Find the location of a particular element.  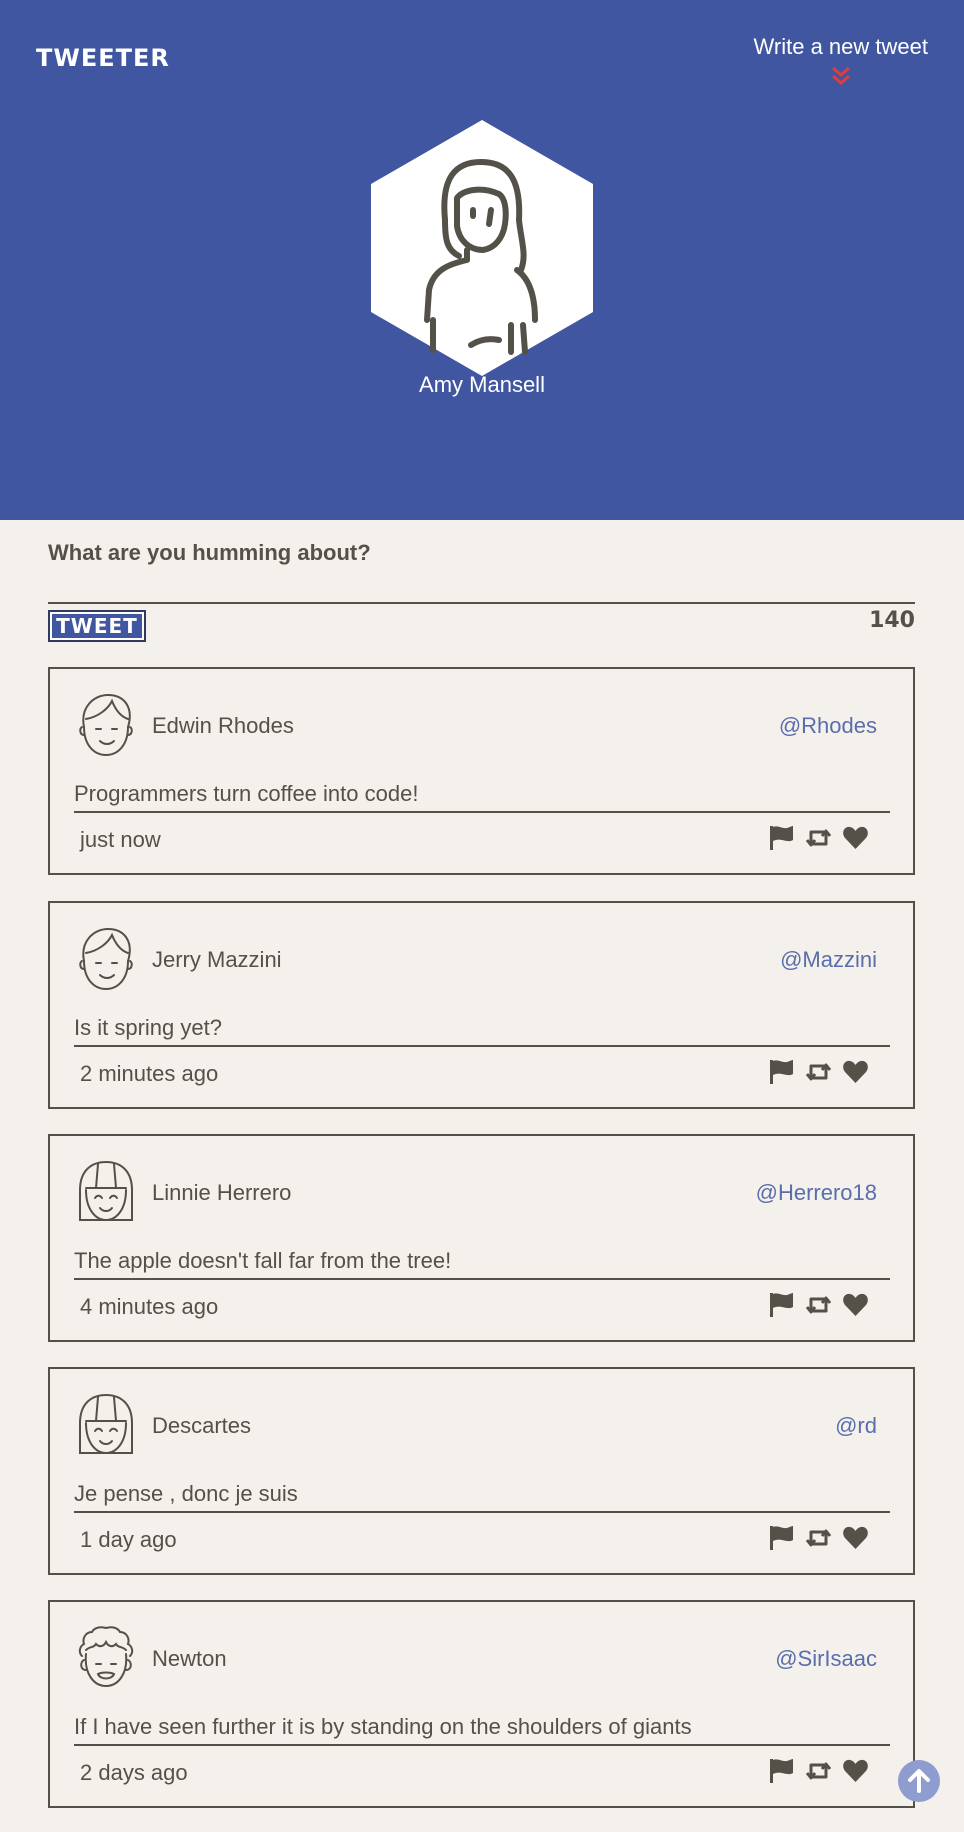

female-avatar-icon is located at coordinates (482, 248).